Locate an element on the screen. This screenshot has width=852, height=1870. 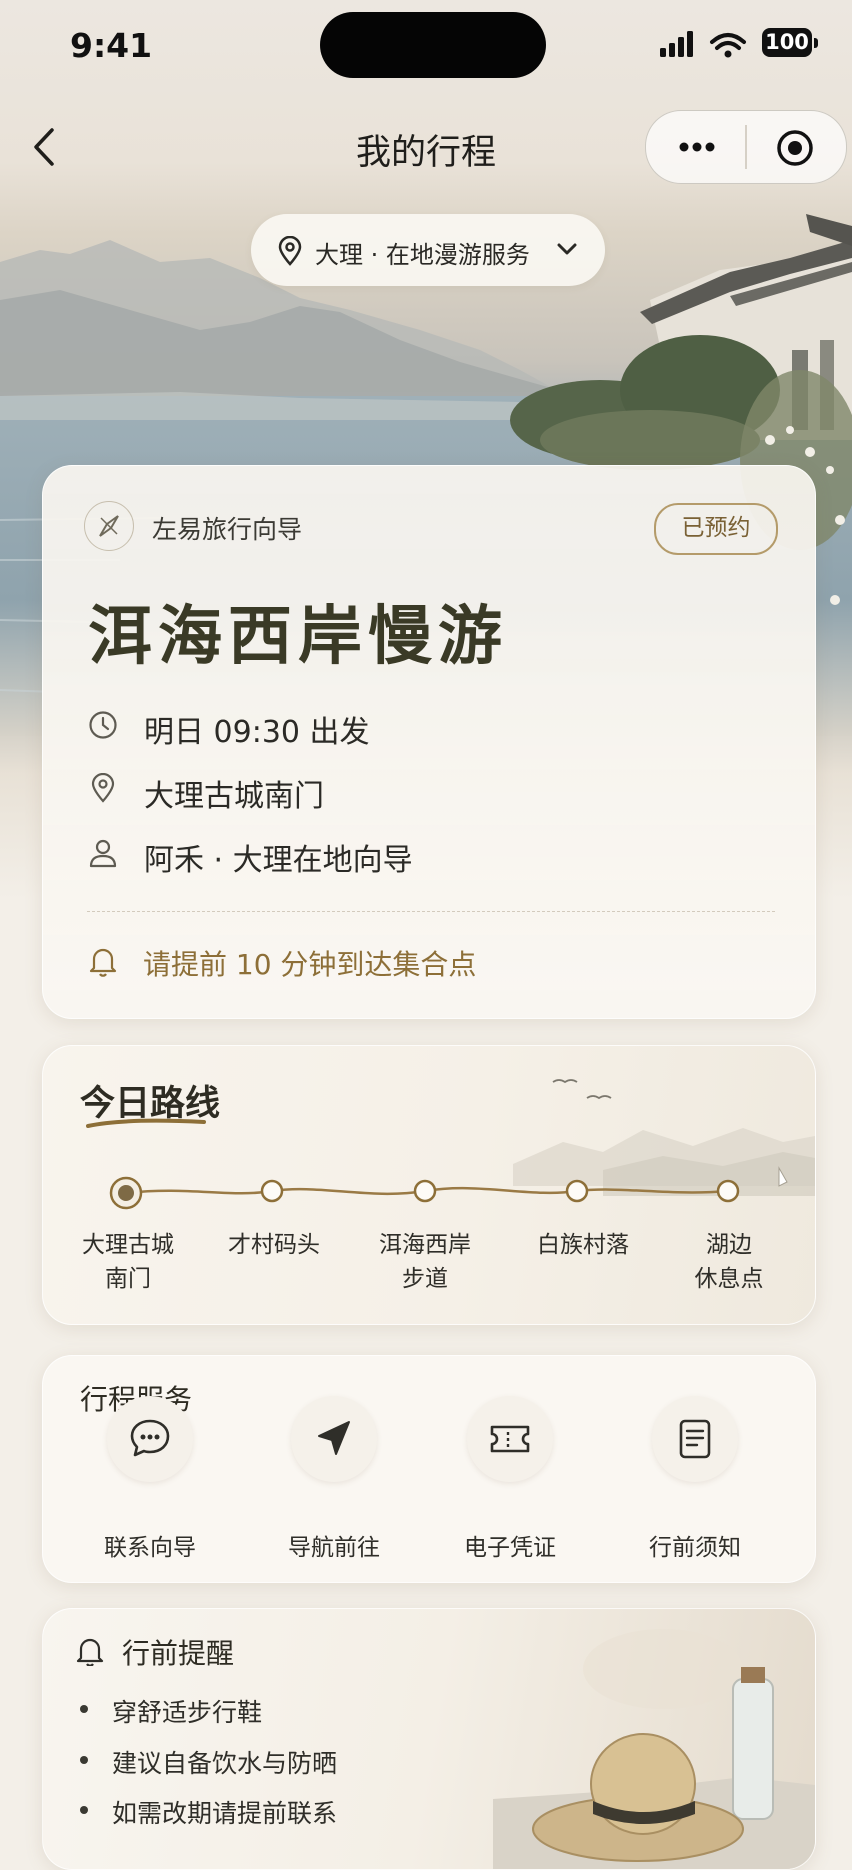
service-label: 导航前往 is located at coordinates (334, 1548).